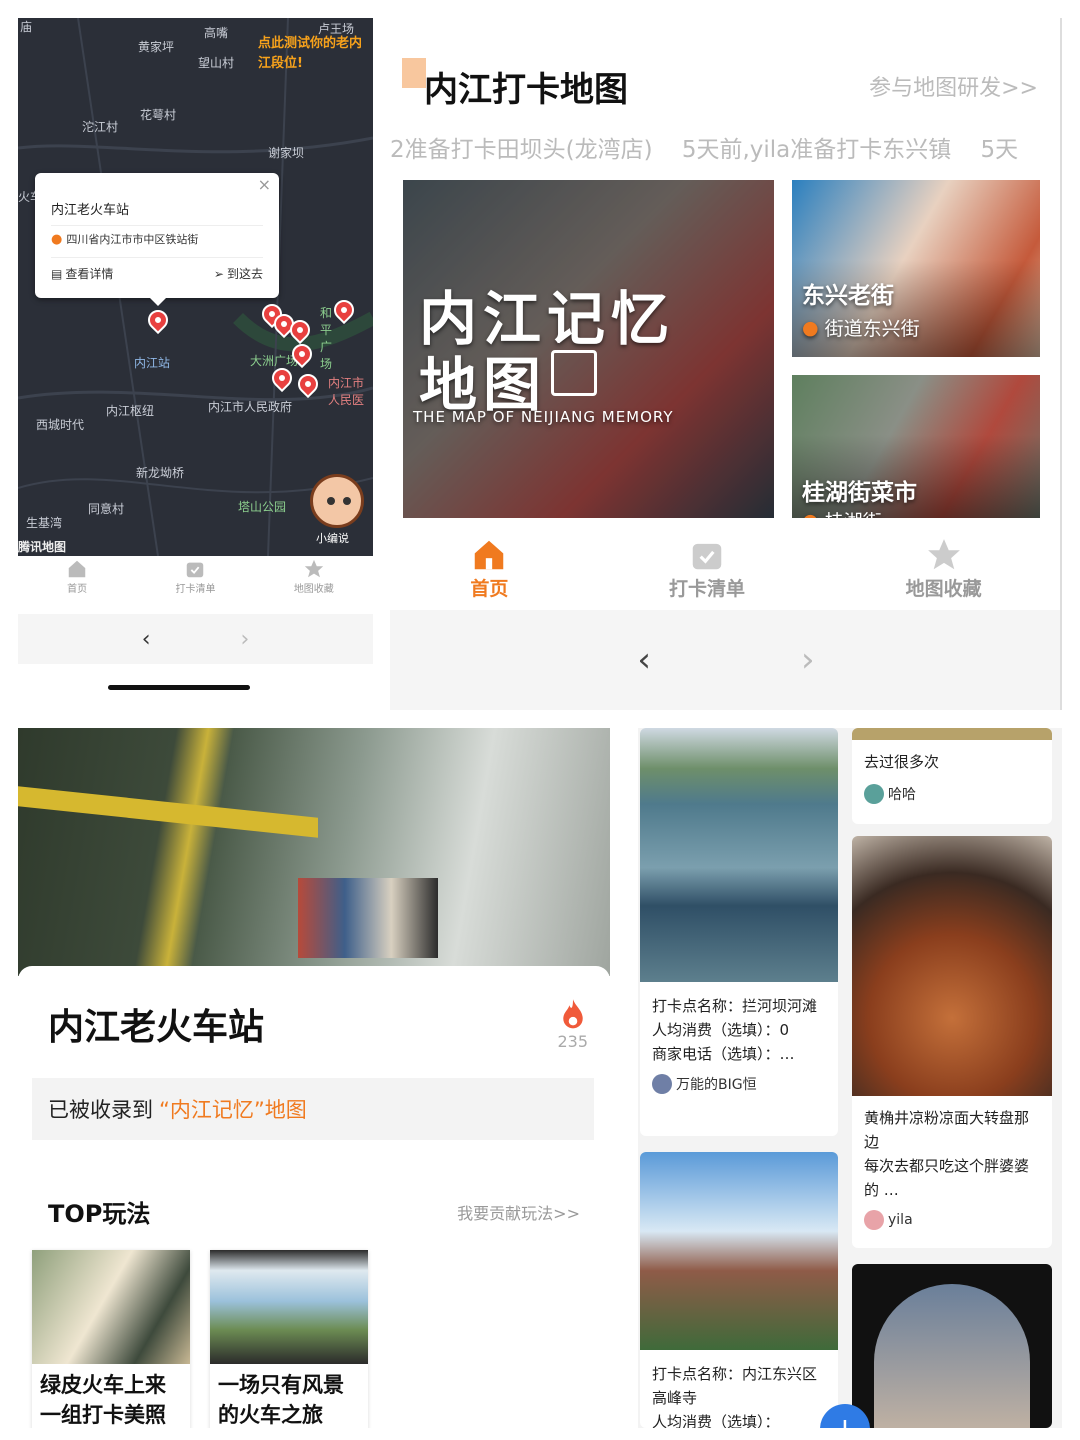 This screenshot has height=1440, width=1080. What do you see at coordinates (103, 1415) in the screenshot?
I see `play-card-subtitle: 一组打卡美照` at bounding box center [103, 1415].